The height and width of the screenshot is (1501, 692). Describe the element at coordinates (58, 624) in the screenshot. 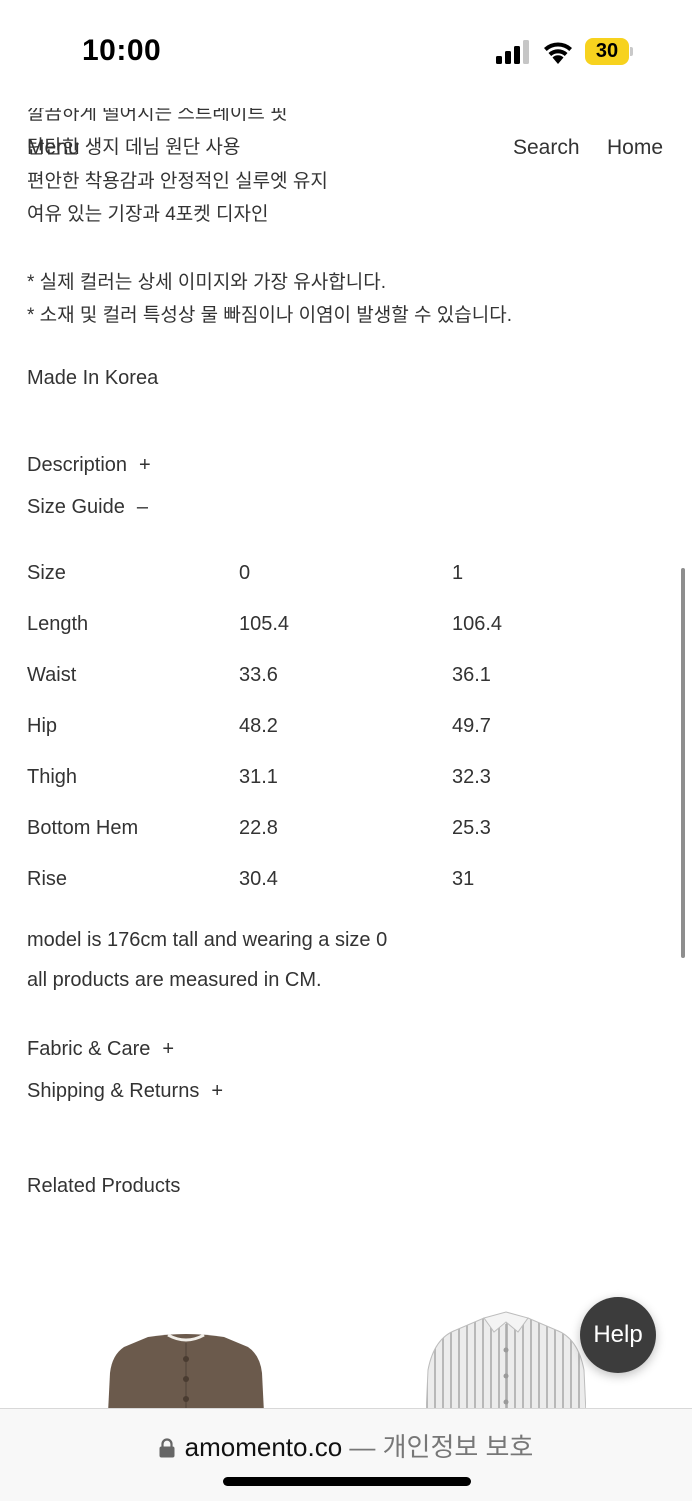

I see `table-cell: Length` at that location.